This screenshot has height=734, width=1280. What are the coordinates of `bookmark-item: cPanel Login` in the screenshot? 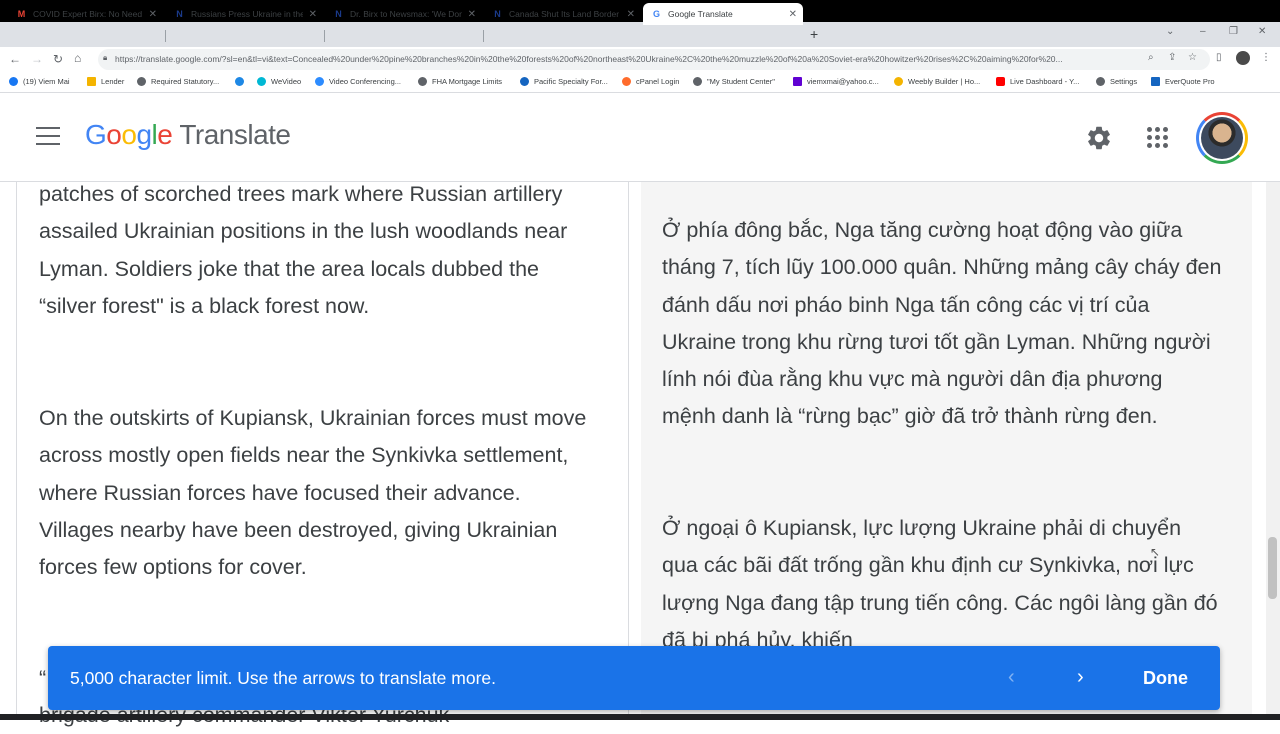 It's located at (650, 81).